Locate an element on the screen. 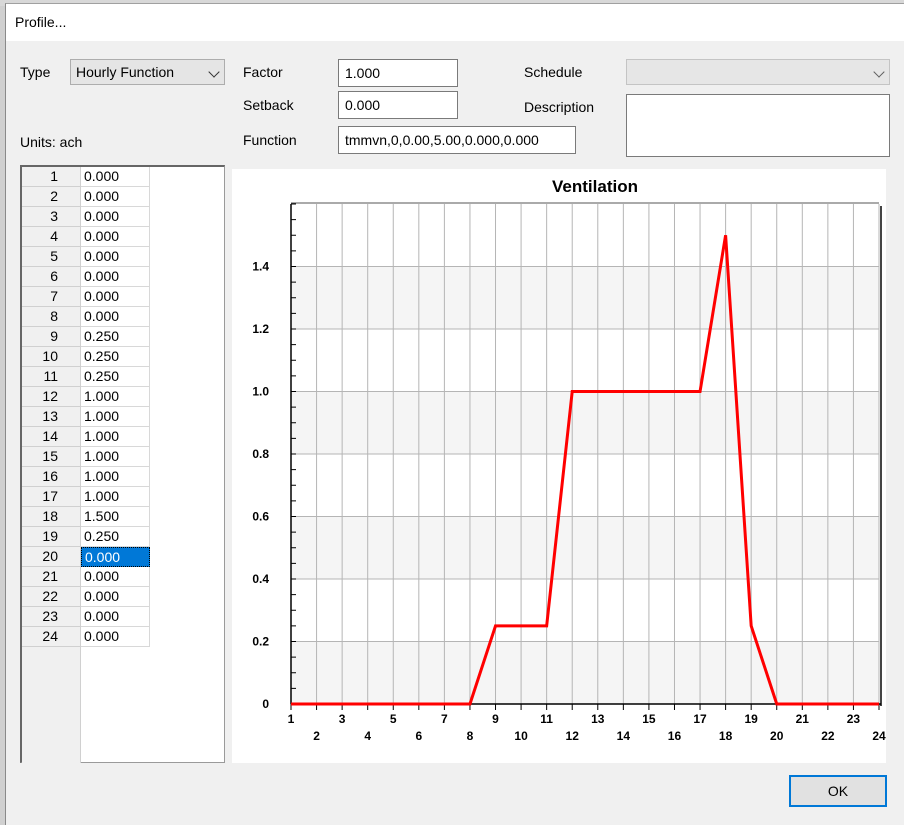  table-row: 2 0.000 is located at coordinates (86, 197).